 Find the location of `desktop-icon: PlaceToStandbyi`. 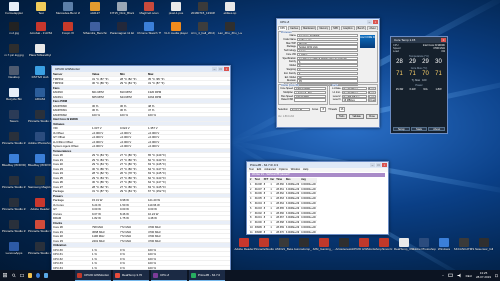

desktop-icon: PlaceToStandbyi is located at coordinates (40, 54).